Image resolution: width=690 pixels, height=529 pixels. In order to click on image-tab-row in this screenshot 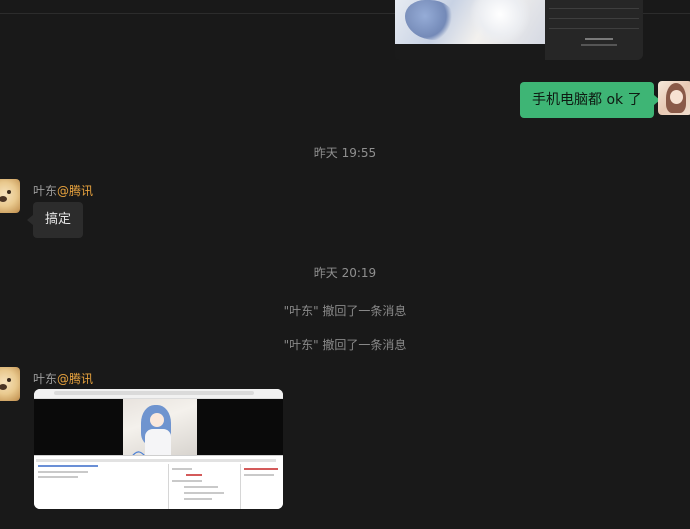, I will do `click(156, 460)`.